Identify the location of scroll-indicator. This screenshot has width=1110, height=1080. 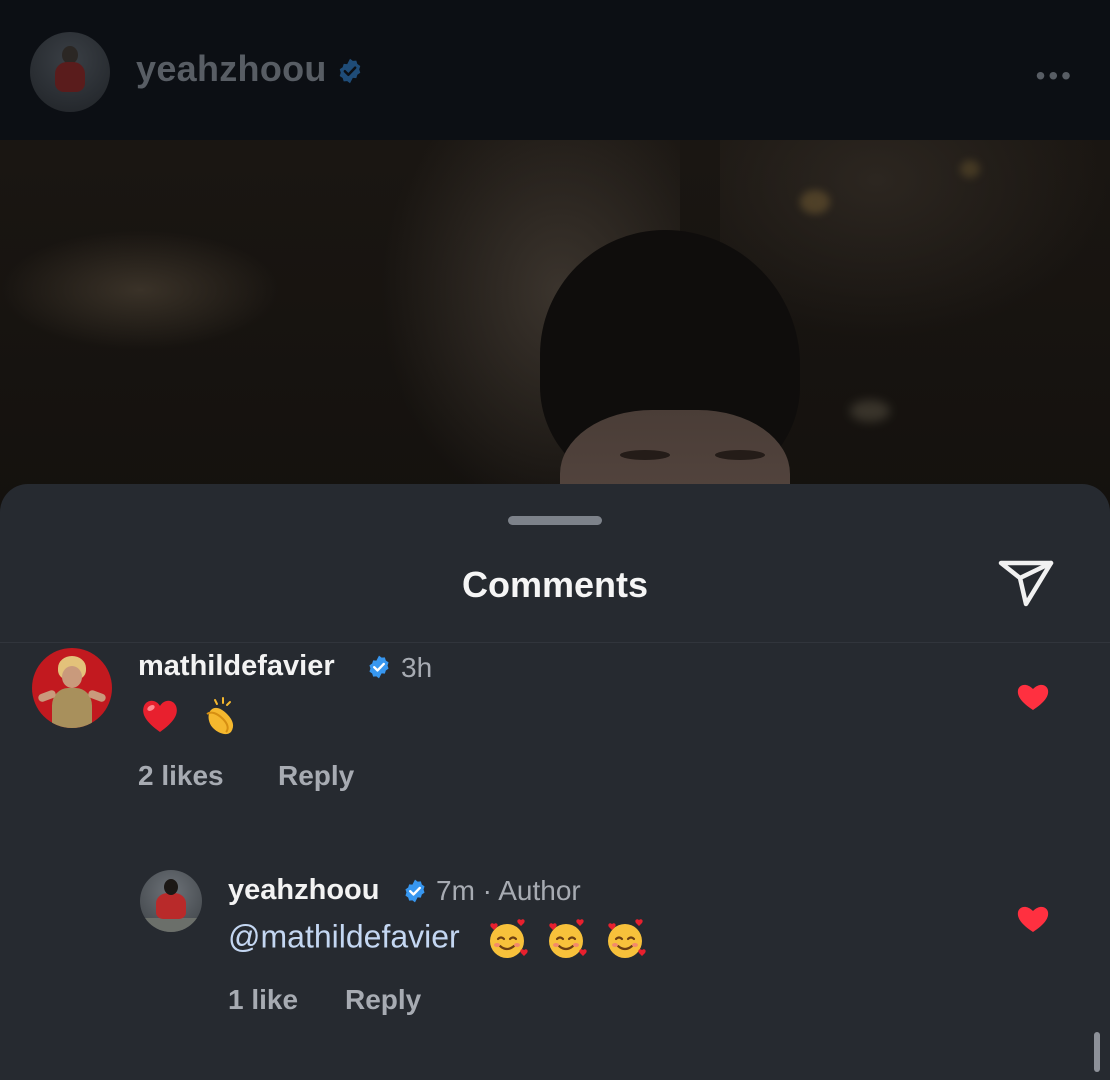
(1097, 1052).